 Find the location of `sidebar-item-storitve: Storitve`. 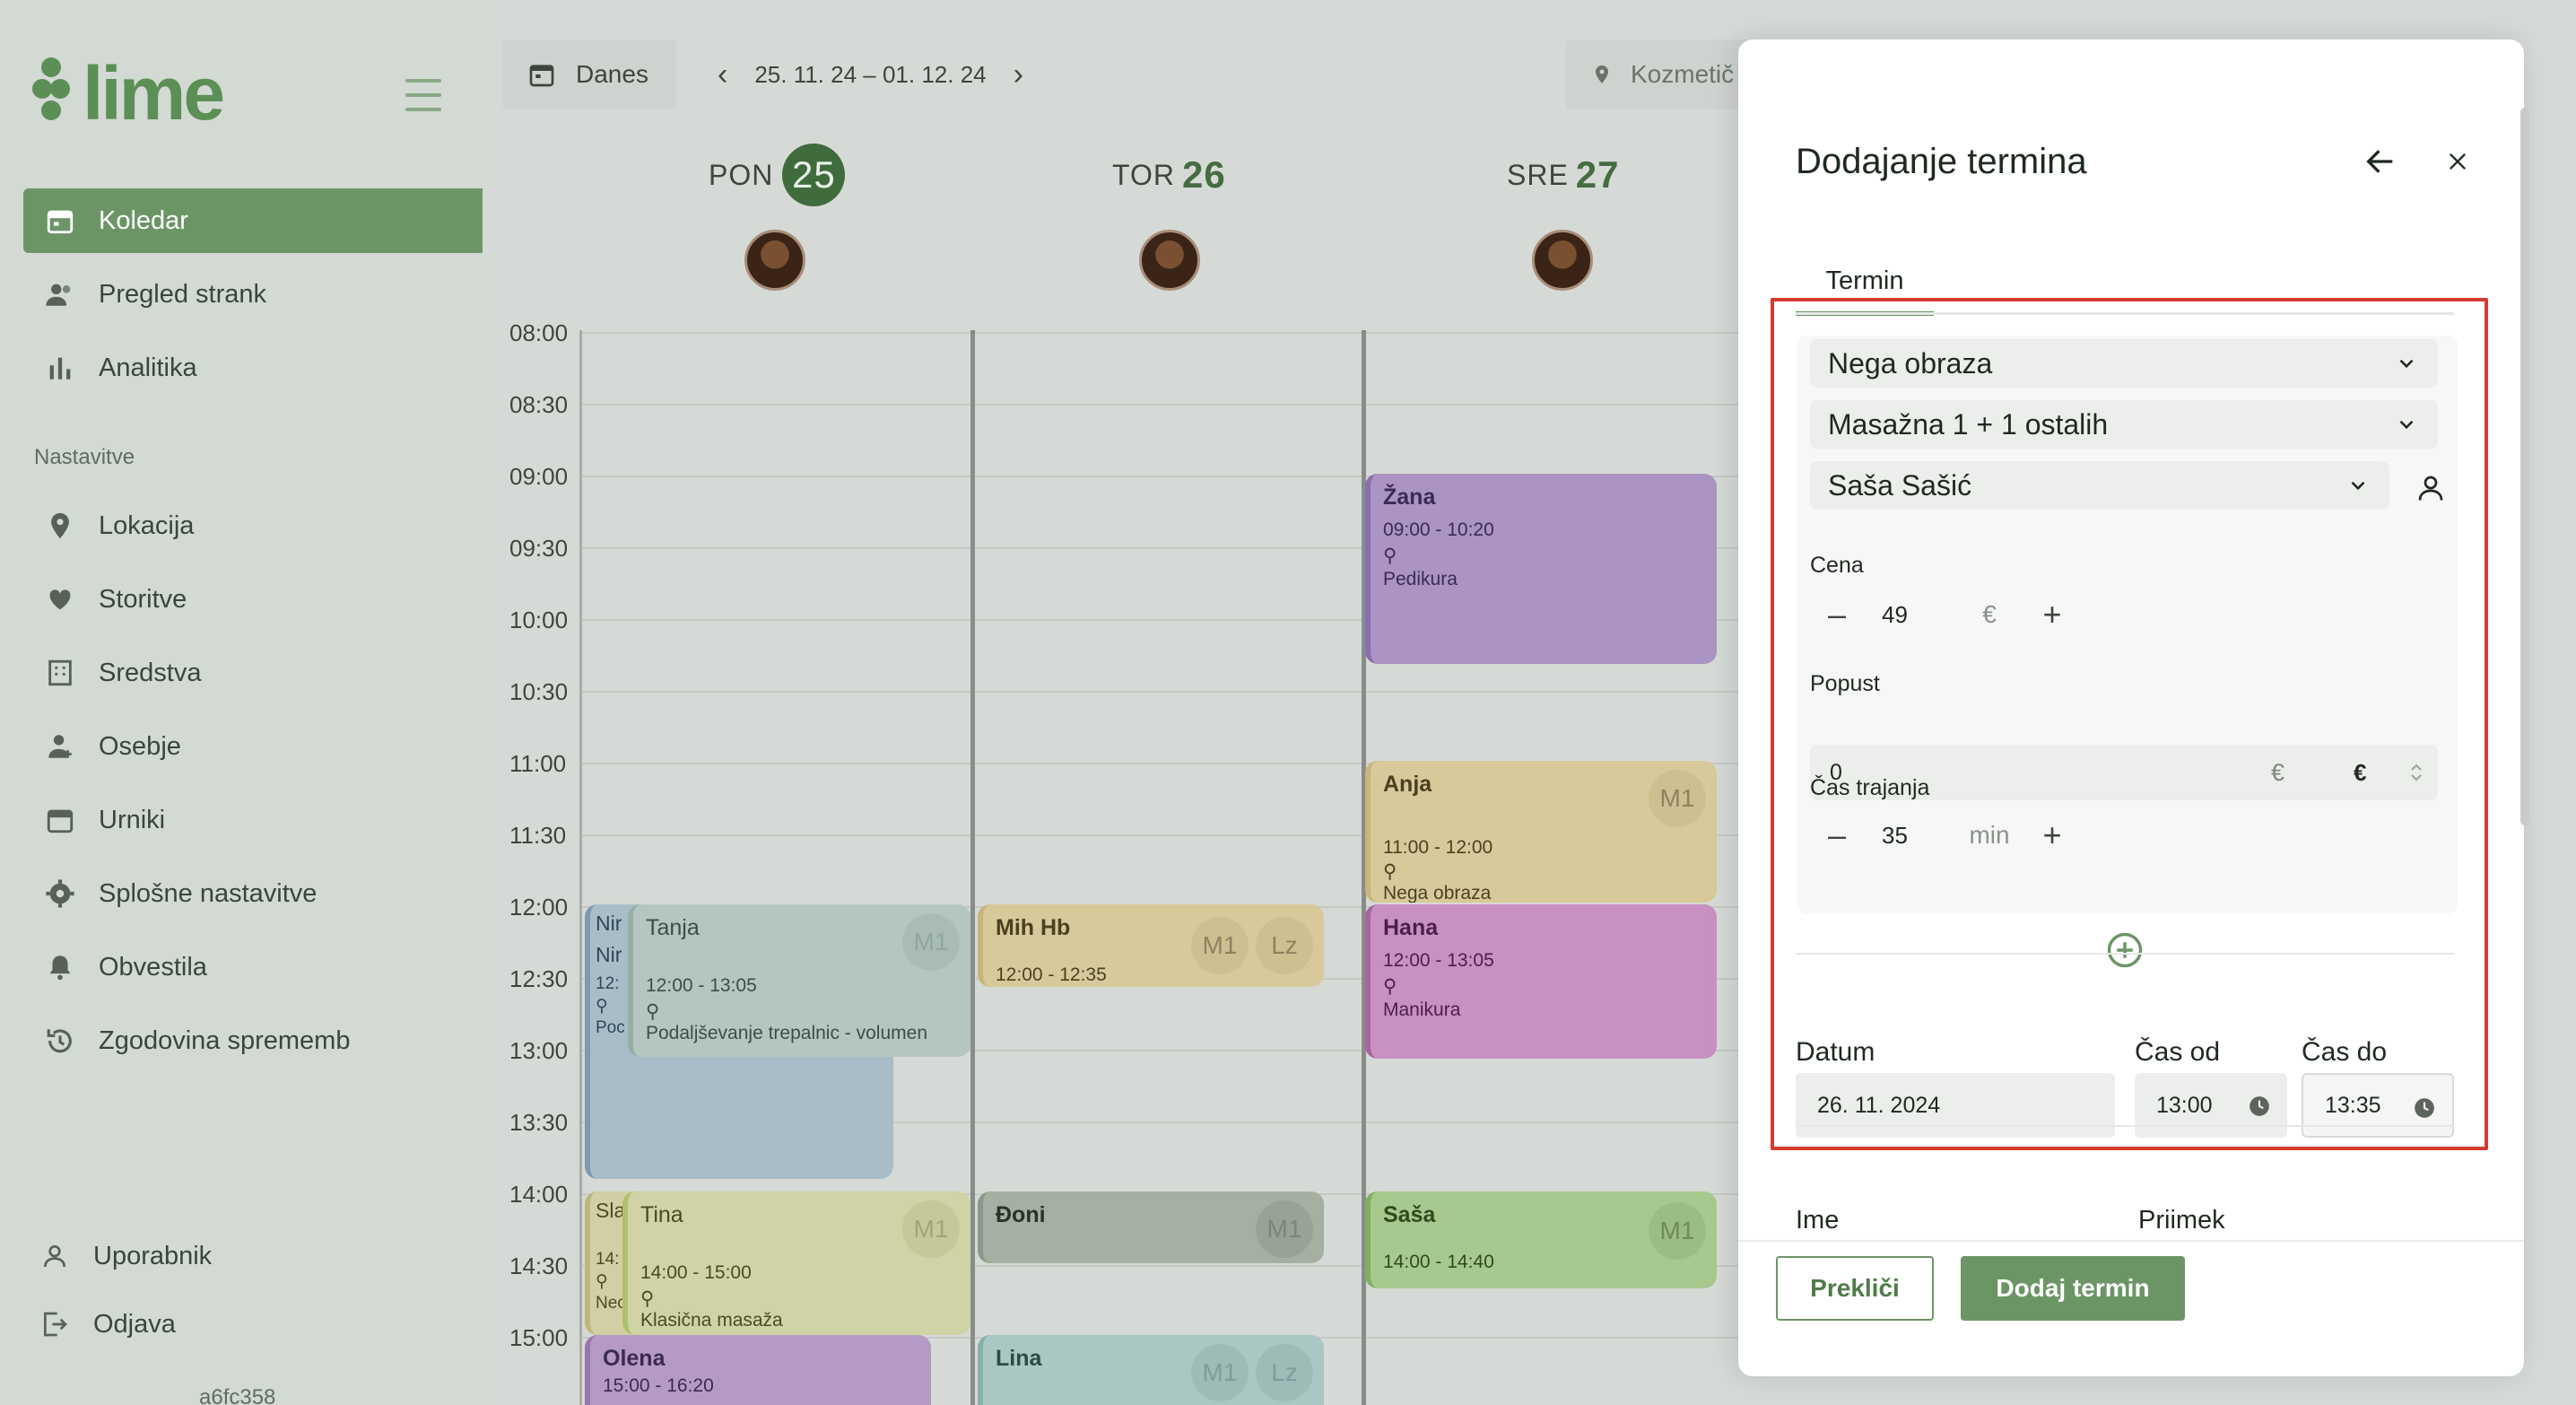

sidebar-item-storitve: Storitve is located at coordinates (253, 599).